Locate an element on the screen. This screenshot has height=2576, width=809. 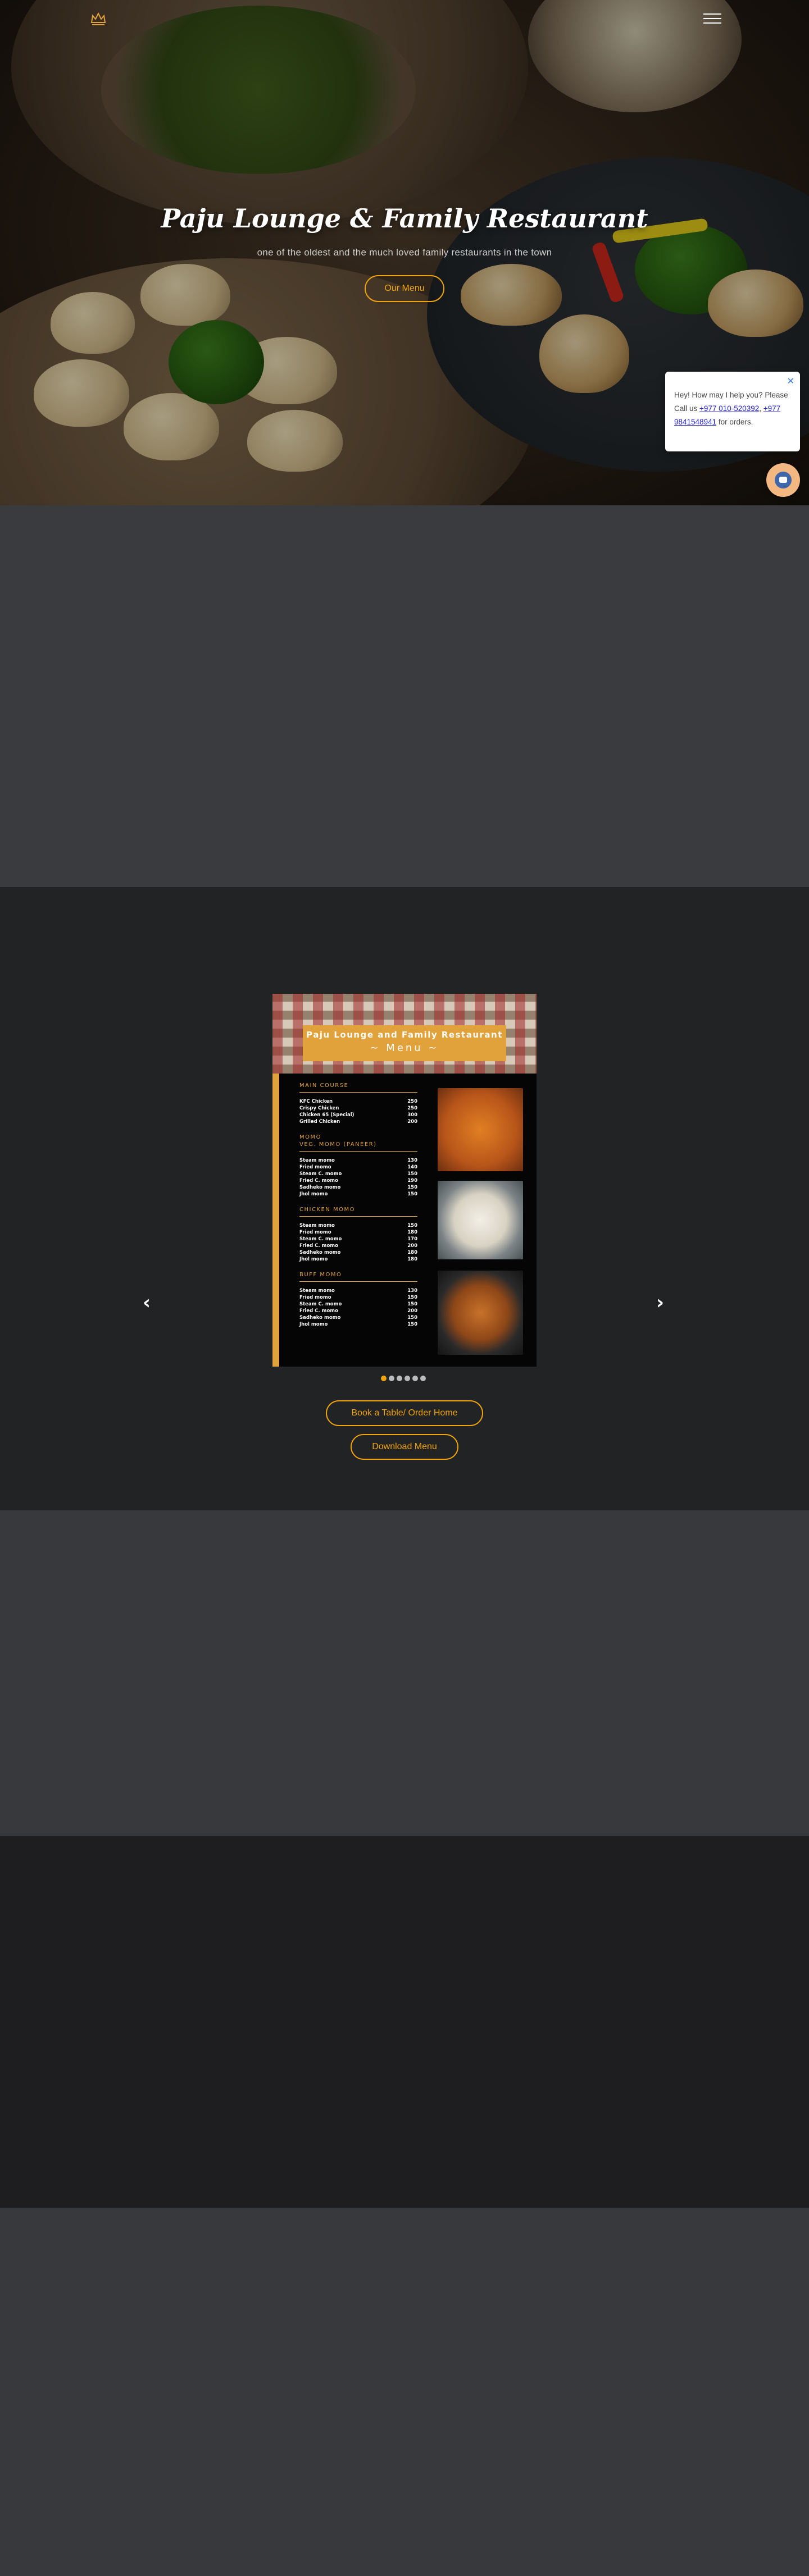
steam-momo-photo is located at coordinates (480, 1220).